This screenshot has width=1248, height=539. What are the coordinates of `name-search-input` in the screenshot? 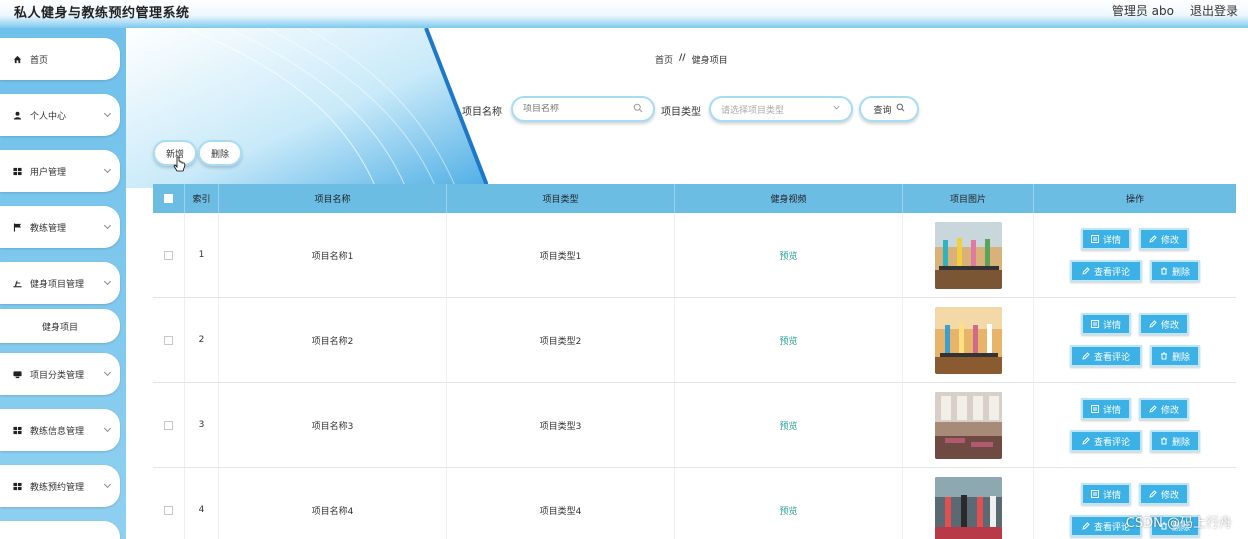 It's located at (578, 109).